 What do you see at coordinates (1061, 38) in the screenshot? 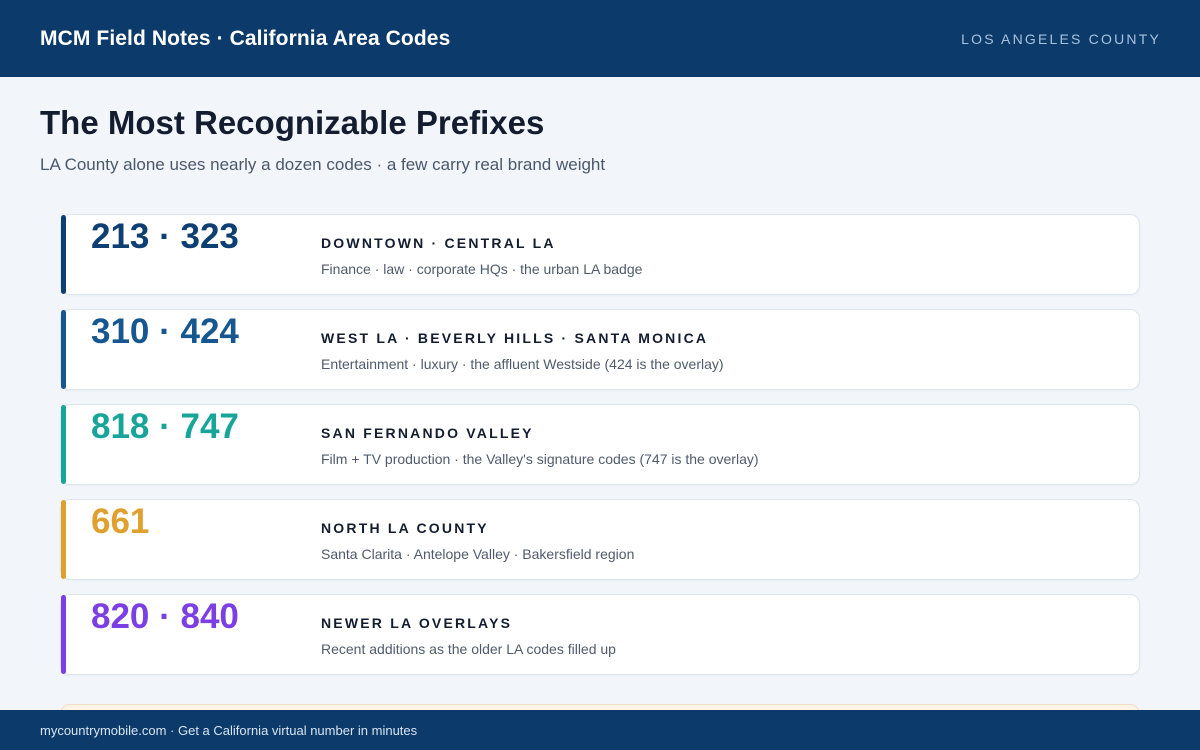
I see `region-label: LOS ANGELES COUNTY` at bounding box center [1061, 38].